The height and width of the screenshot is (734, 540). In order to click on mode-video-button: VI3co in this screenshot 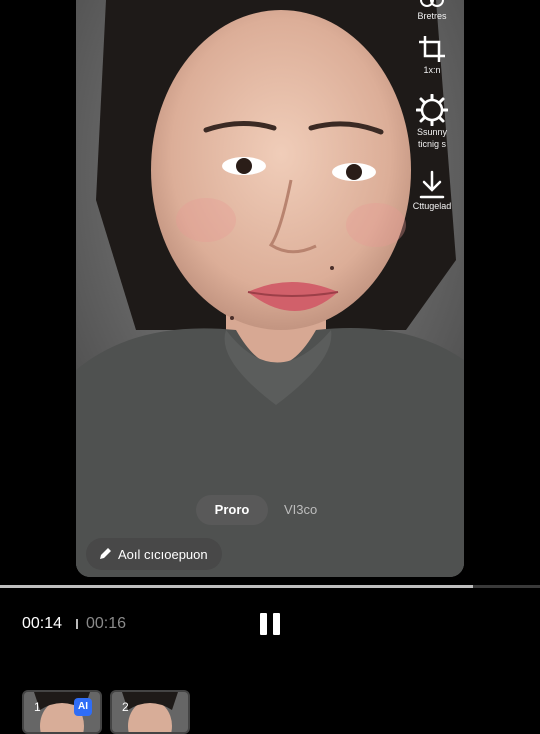, I will do `click(300, 510)`.